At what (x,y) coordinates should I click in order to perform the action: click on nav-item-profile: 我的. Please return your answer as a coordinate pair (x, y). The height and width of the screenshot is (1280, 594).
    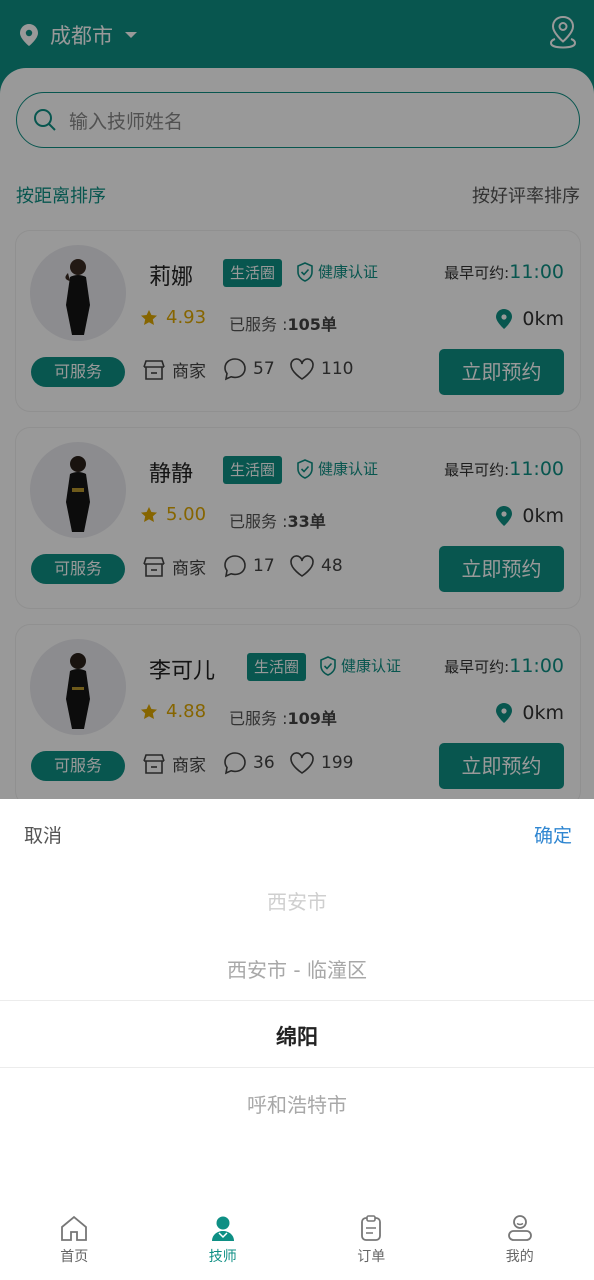
    Looking at the image, I should click on (520, 1240).